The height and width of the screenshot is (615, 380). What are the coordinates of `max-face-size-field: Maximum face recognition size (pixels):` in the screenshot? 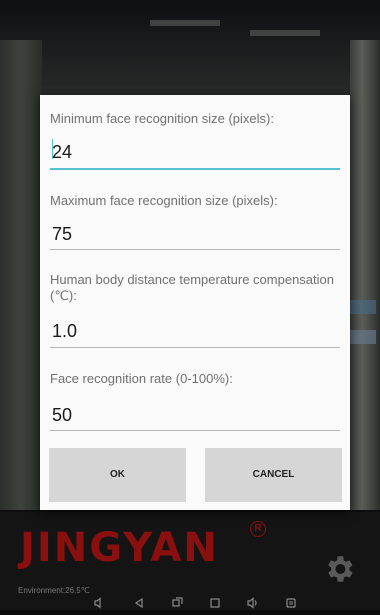 It's located at (196, 221).